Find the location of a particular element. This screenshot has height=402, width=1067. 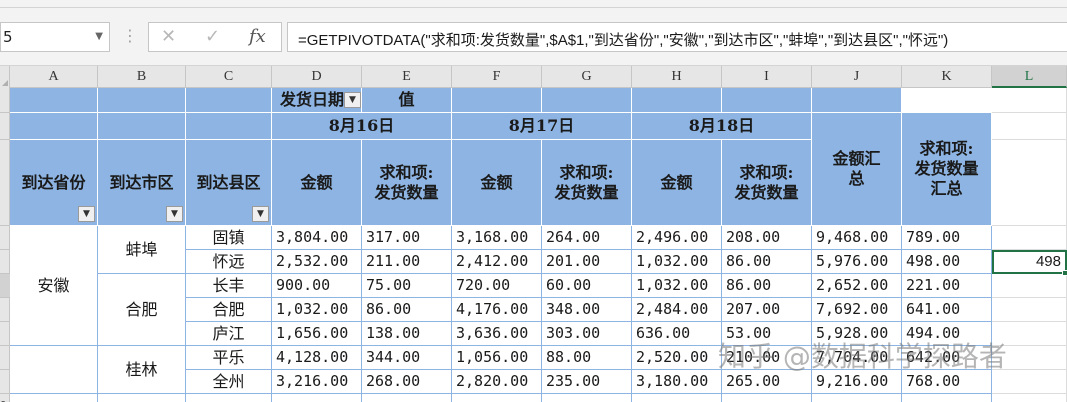

value-cell: 9,468.00 is located at coordinates (857, 238).